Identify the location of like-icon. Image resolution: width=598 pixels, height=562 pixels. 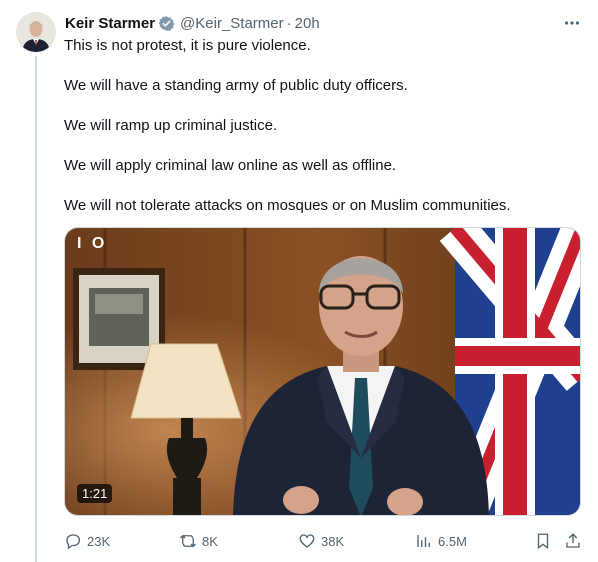
(307, 541).